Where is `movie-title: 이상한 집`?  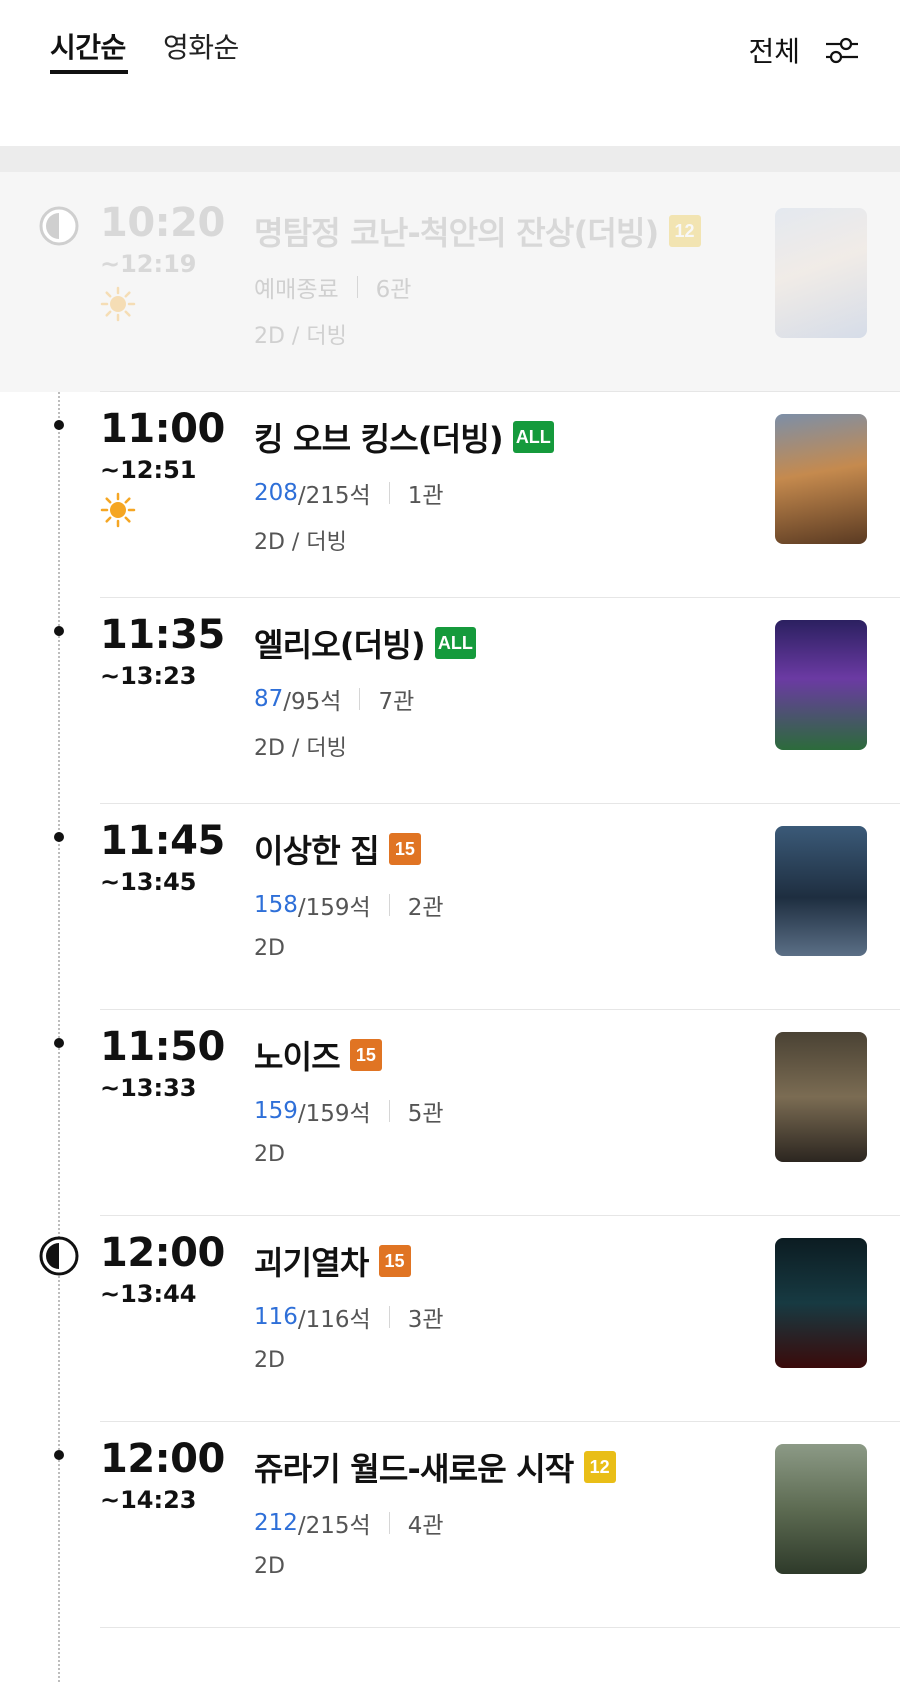
movie-title: 이상한 집 is located at coordinates (317, 851).